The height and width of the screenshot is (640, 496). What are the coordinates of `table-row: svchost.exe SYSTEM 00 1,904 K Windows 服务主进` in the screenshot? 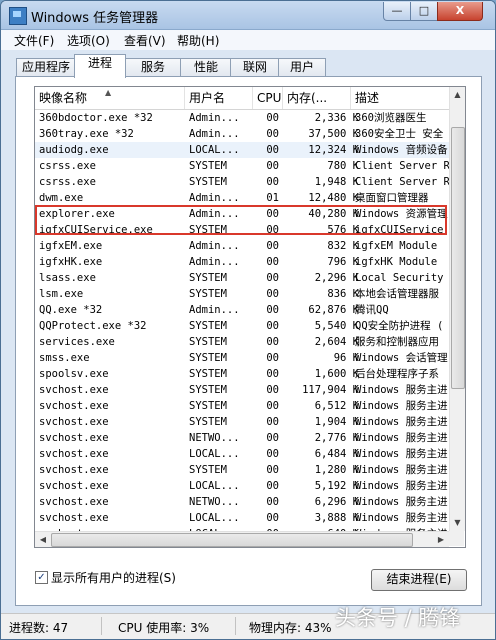 It's located at (242, 422).